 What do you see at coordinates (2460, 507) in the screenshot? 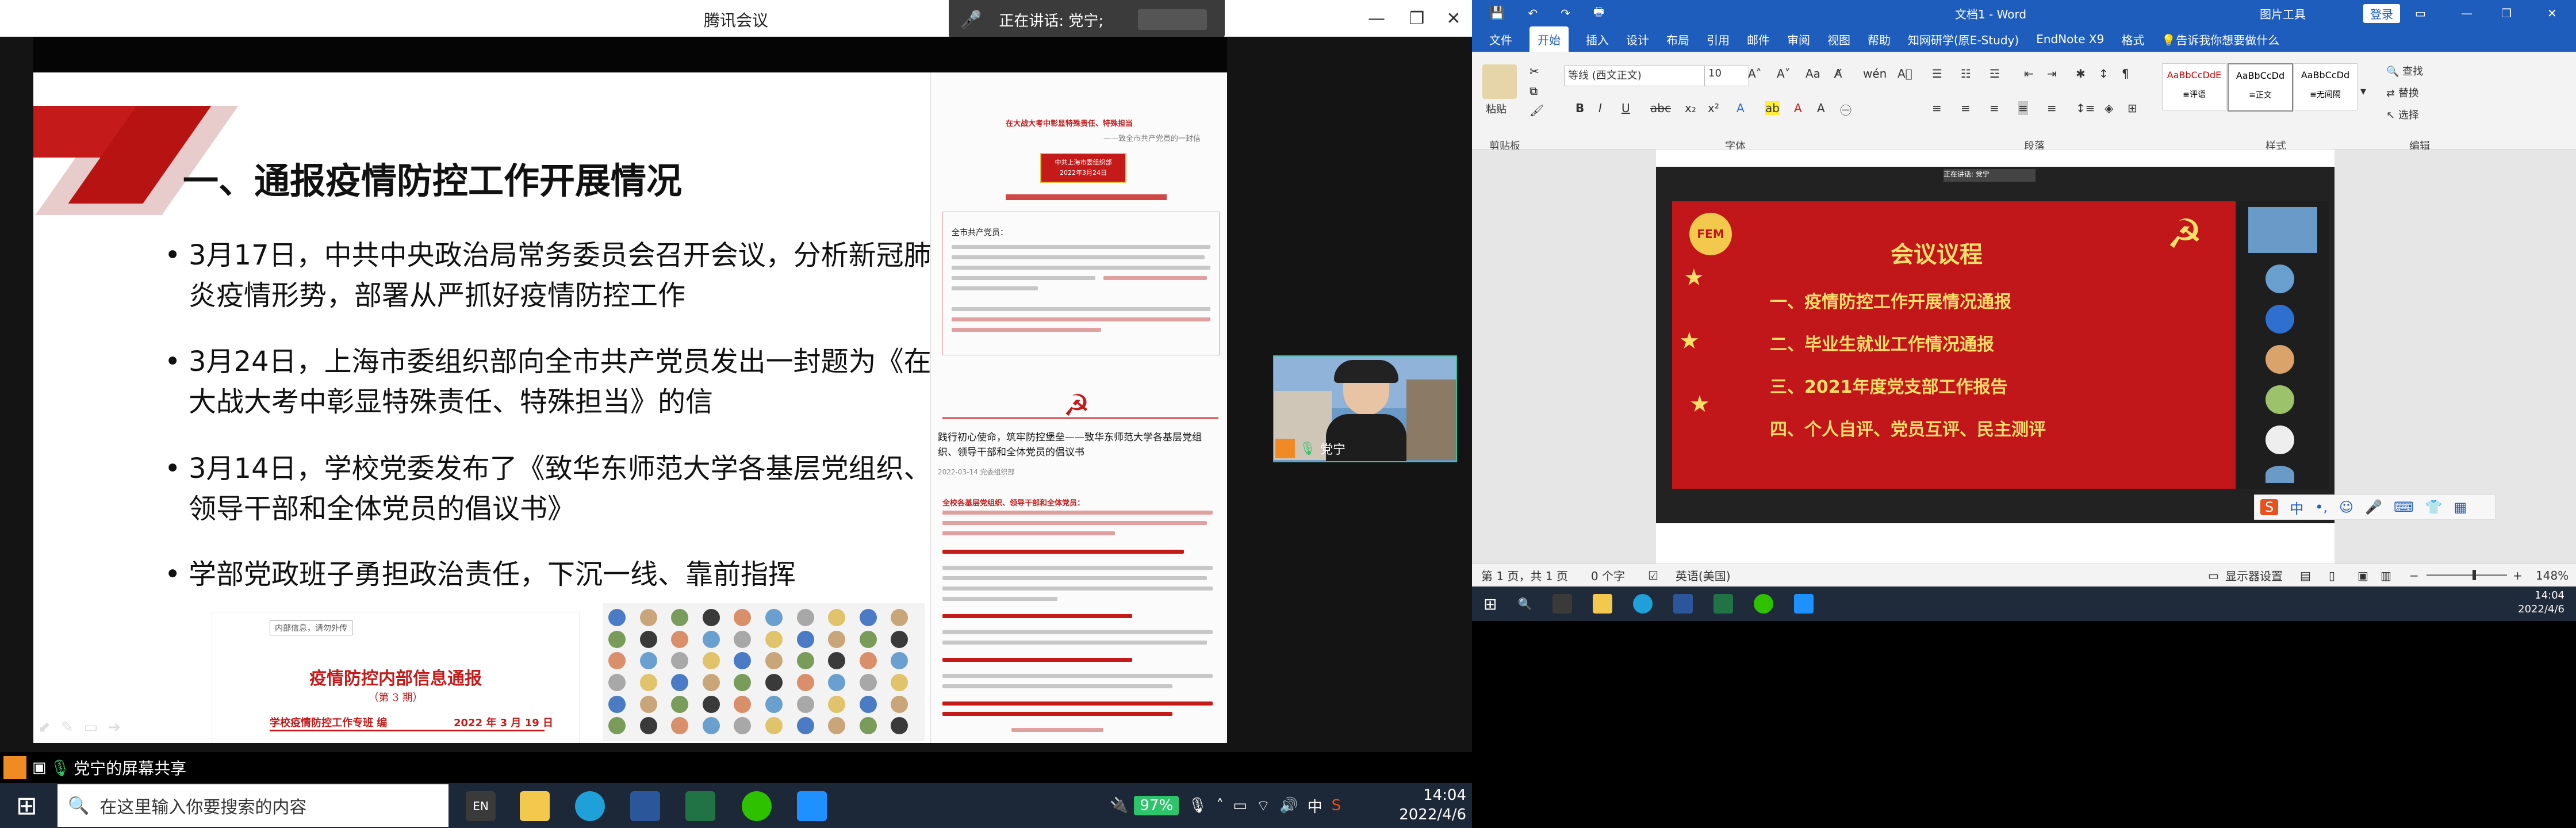
I see `toolbox-icon: ▦` at bounding box center [2460, 507].